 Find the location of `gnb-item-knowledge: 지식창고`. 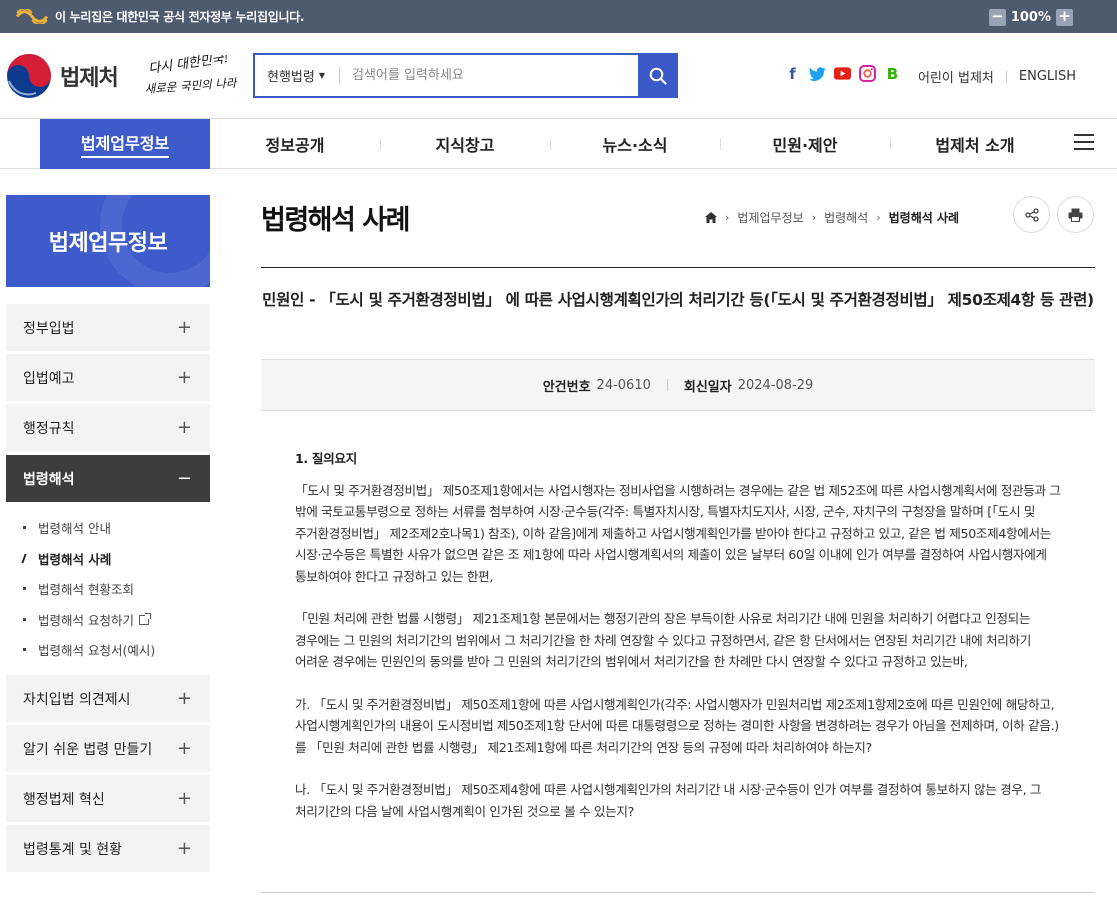

gnb-item-knowledge: 지식창고 is located at coordinates (465, 144).